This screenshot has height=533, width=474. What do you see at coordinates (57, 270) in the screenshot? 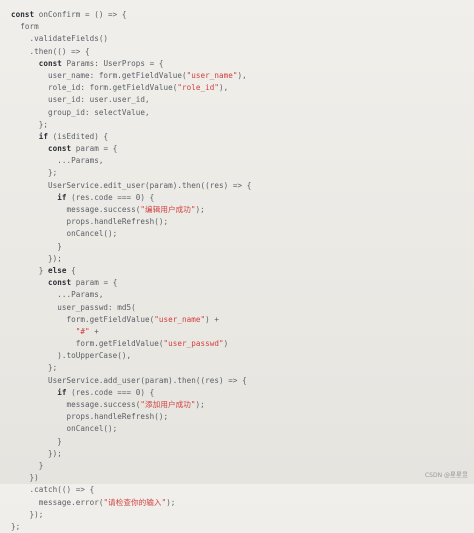
I see `code-keyword: else` at bounding box center [57, 270].